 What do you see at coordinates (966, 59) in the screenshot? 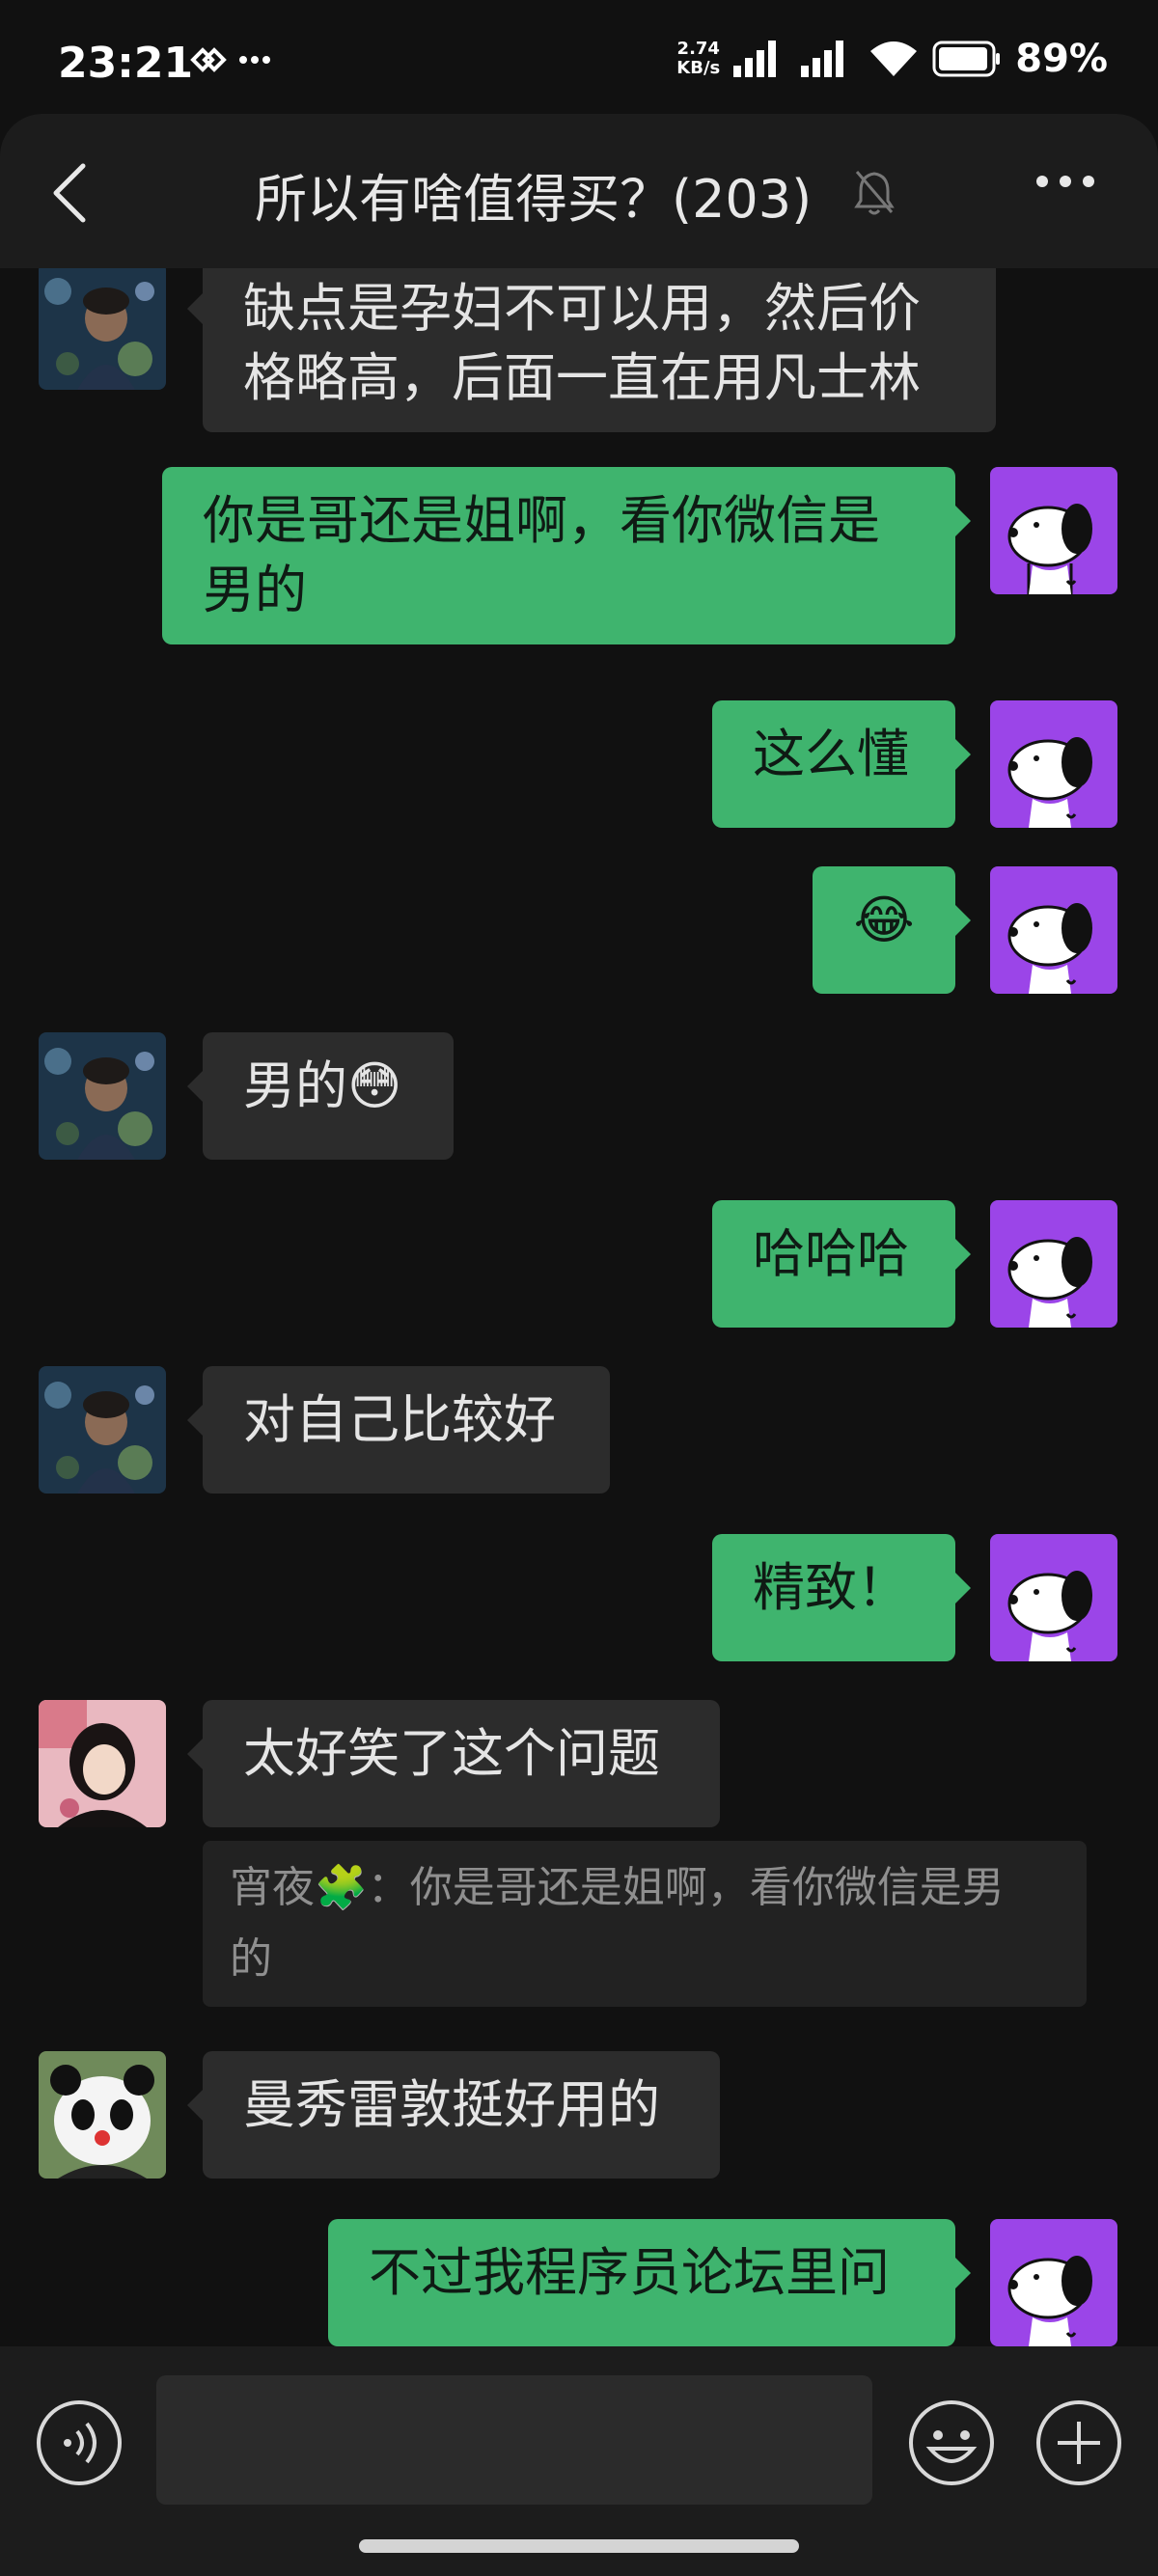
I see `battery-icon` at bounding box center [966, 59].